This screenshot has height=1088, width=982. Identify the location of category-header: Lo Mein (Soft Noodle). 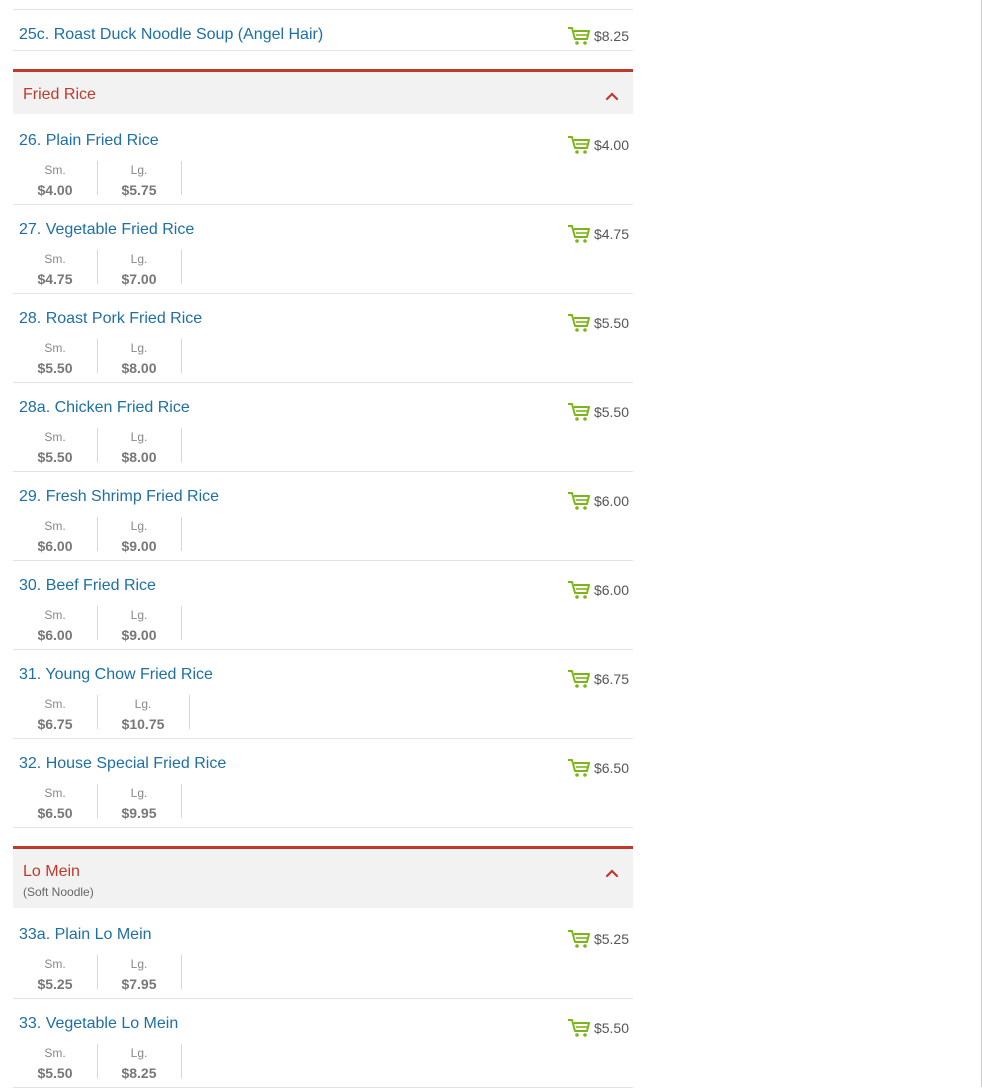
(323, 877).